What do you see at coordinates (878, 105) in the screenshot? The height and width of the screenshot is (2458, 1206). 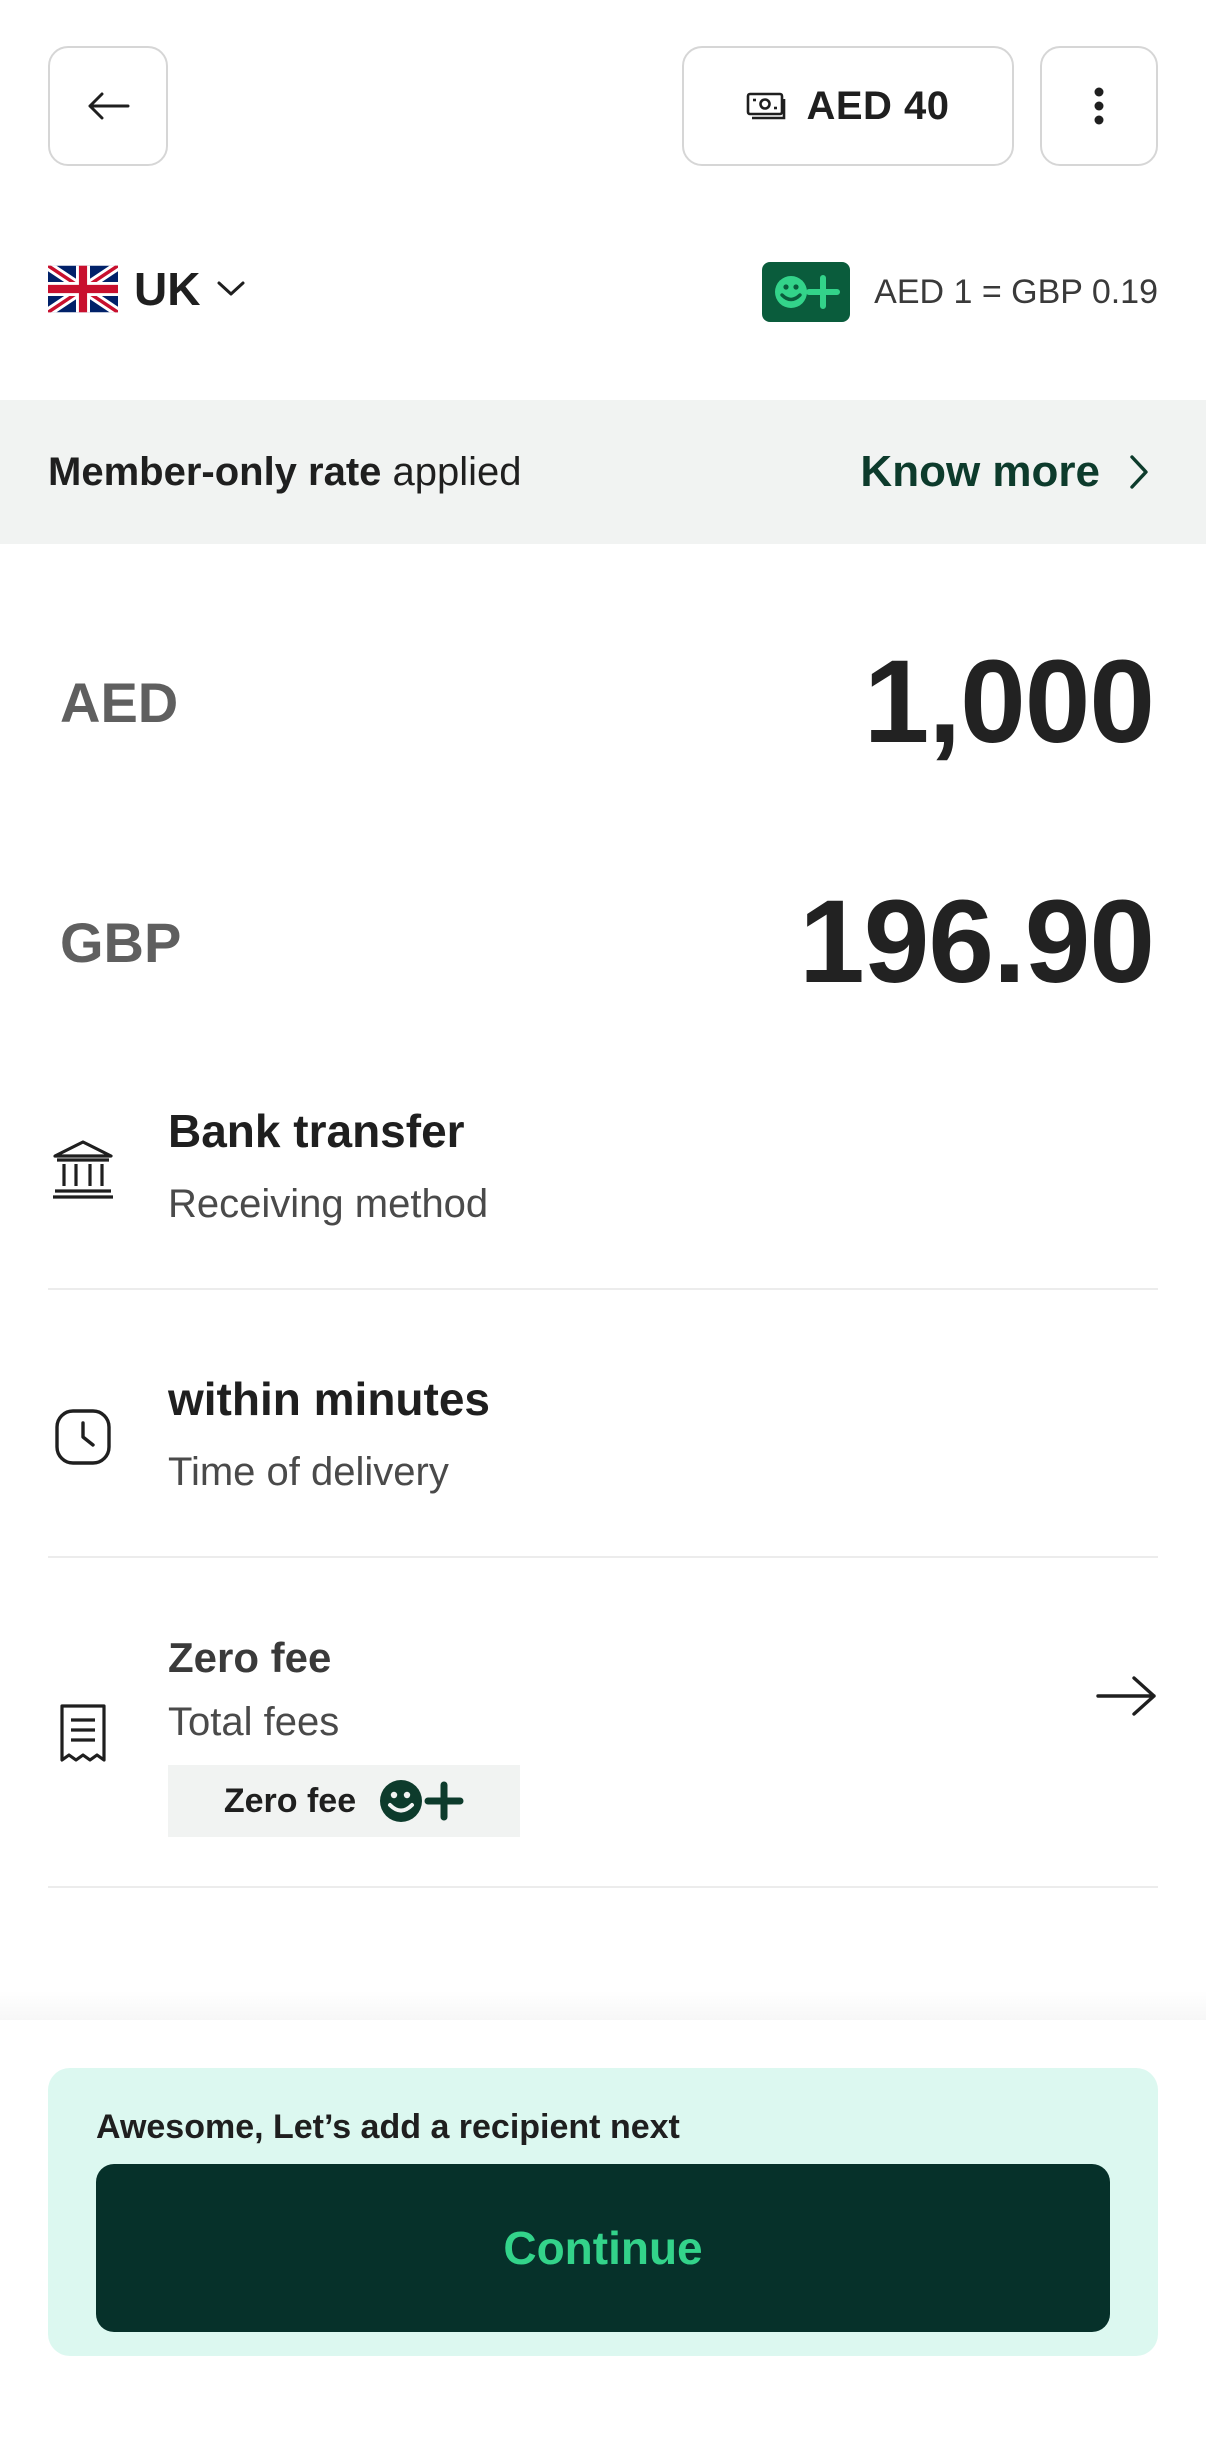 I see `wallet-balance-label: AED 40` at bounding box center [878, 105].